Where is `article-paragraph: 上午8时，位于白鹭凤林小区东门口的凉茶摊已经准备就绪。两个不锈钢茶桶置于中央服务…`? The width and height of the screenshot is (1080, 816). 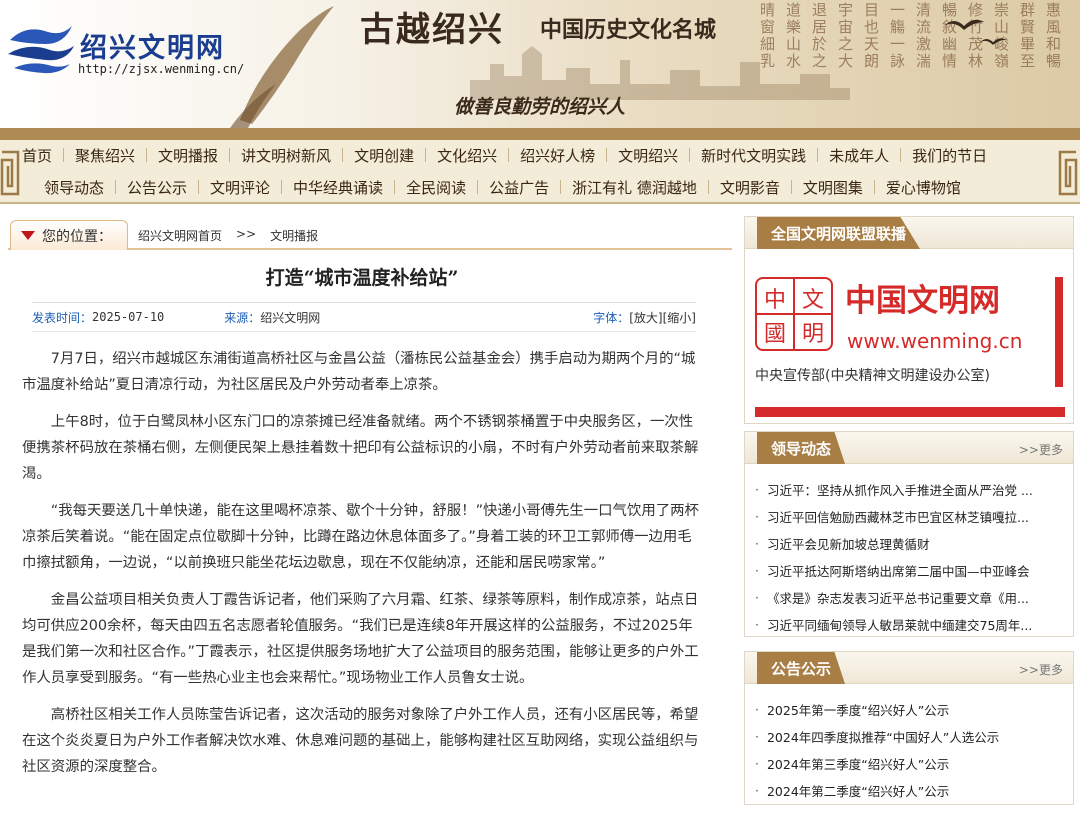
article-paragraph: 上午8时，位于白鹭凤林小区东门口的凉茶摊已经准备就绪。两个不锈钢茶桶置于中央服务… is located at coordinates (360, 448).